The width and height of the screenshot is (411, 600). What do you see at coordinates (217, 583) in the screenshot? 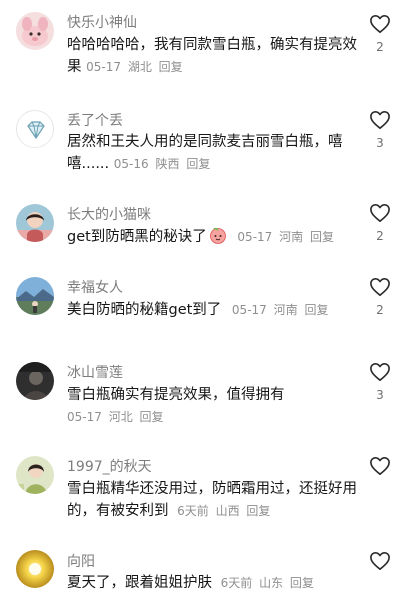
I see `comment-text-block: 夏天了，跟着姐姐护肤 6天前 山东 回复` at bounding box center [217, 583].